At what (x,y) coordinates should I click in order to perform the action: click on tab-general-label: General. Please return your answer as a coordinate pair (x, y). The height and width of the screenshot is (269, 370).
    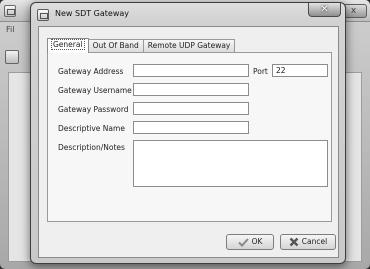
    Looking at the image, I should click on (68, 44).